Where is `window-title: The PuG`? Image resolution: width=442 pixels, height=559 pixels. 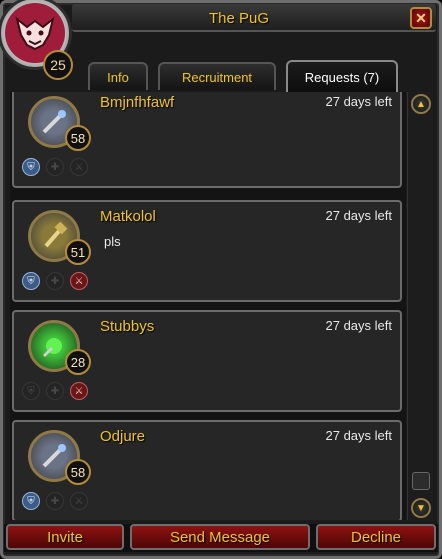
window-title: The PuG is located at coordinates (239, 18).